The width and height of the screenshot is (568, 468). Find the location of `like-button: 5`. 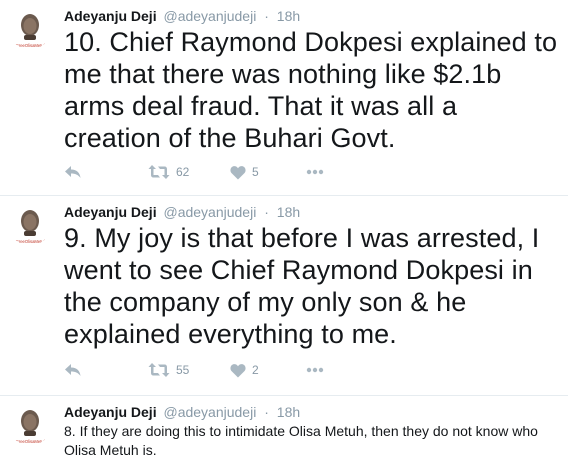

like-button: 5 is located at coordinates (244, 172).